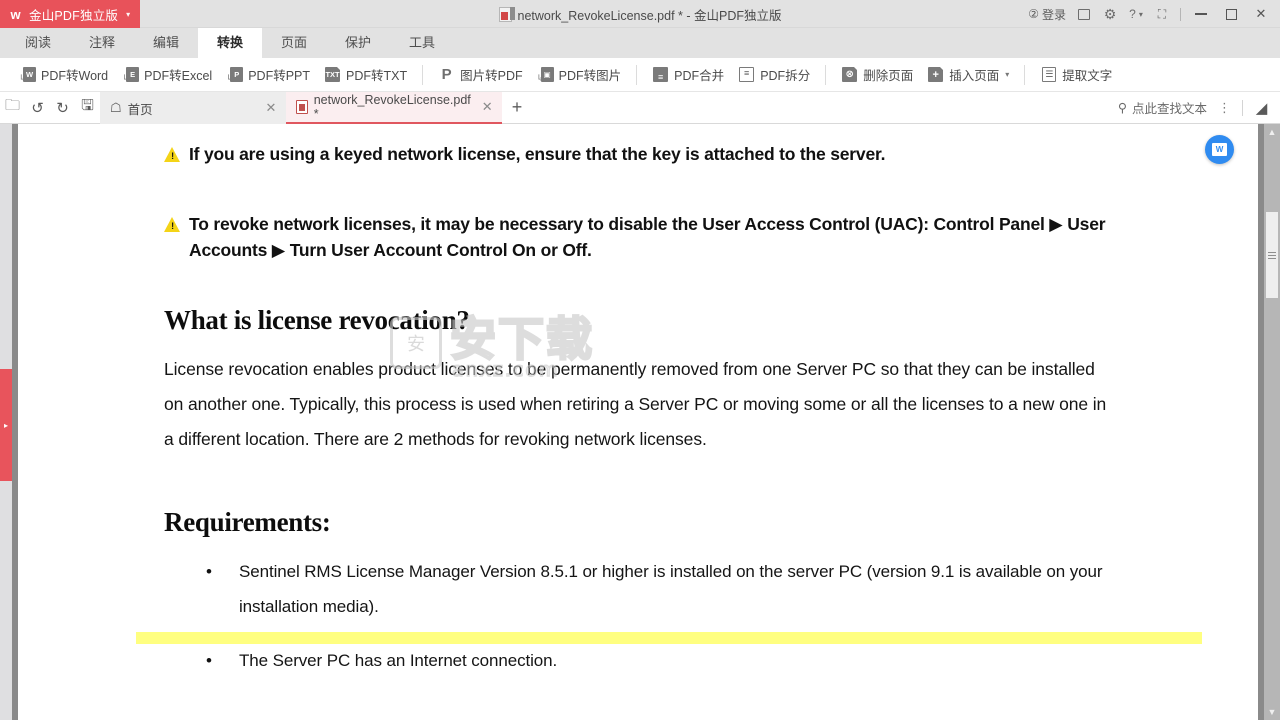 The height and width of the screenshot is (720, 1280). I want to click on pdf-to-word-fab-button: W ↳, so click(1219, 149).